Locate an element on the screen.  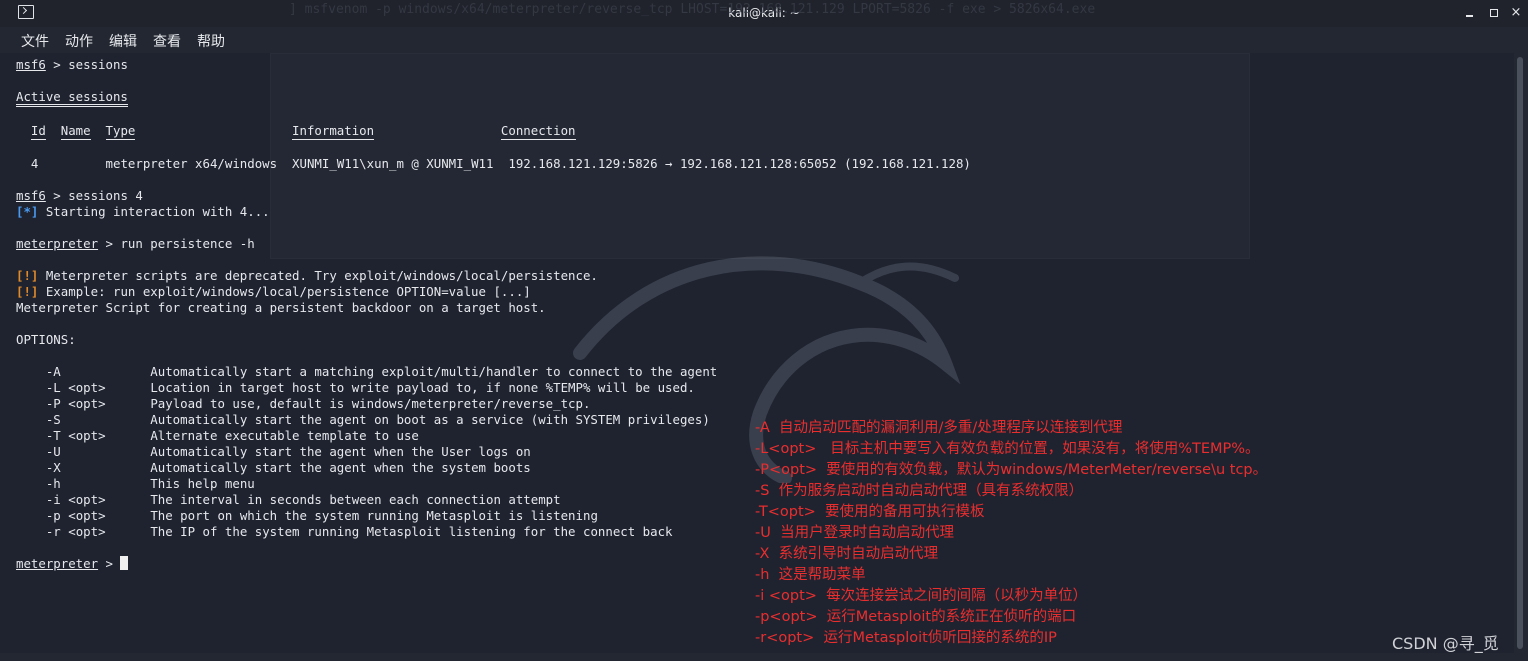
session-information: XUNMI_W11\xun_m @ XUNMI_W11 is located at coordinates (393, 163).